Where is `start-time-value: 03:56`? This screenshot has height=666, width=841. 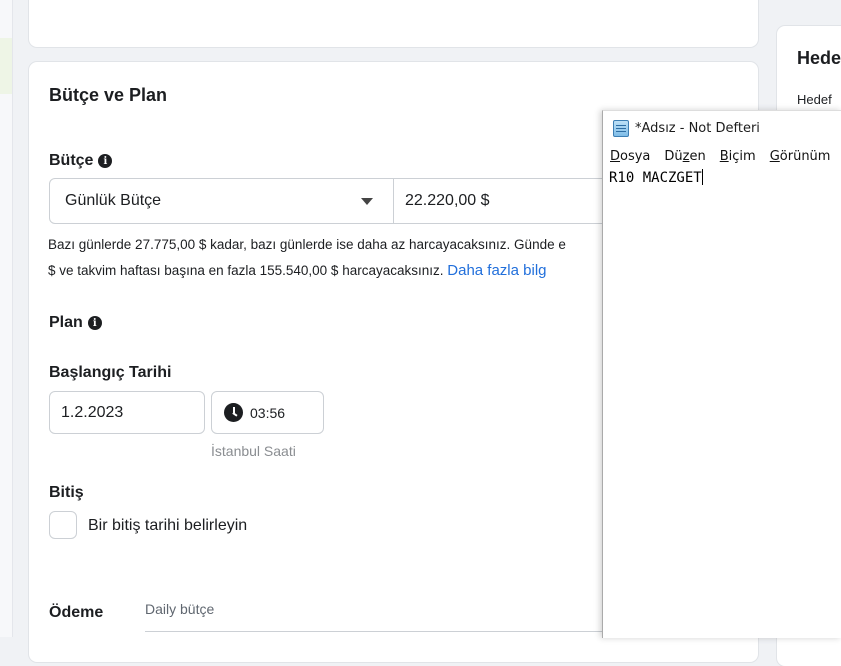
start-time-value: 03:56 is located at coordinates (268, 412).